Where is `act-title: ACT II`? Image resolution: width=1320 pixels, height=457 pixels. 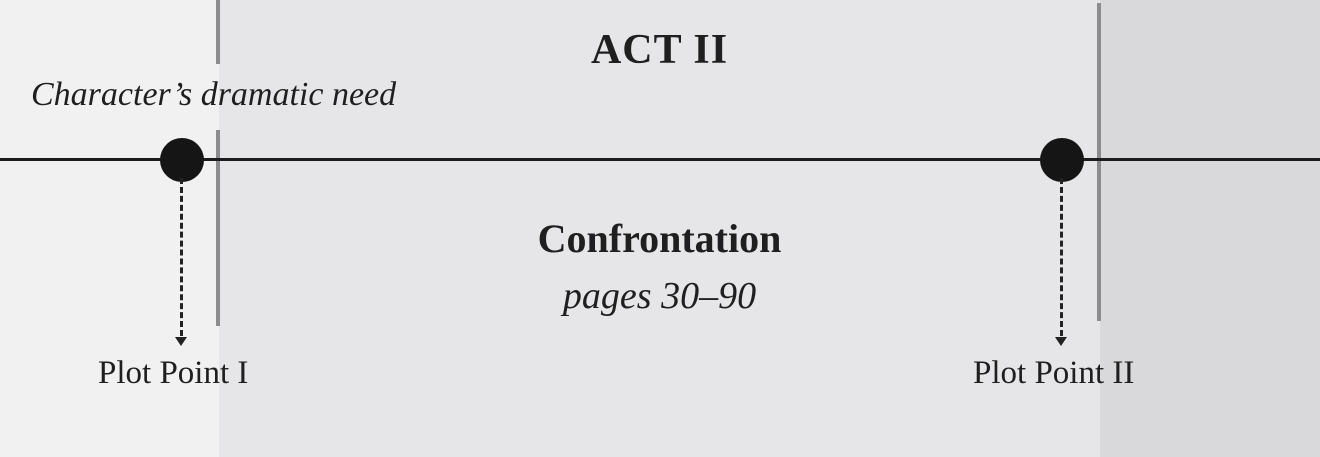
act-title: ACT II is located at coordinates (659, 50).